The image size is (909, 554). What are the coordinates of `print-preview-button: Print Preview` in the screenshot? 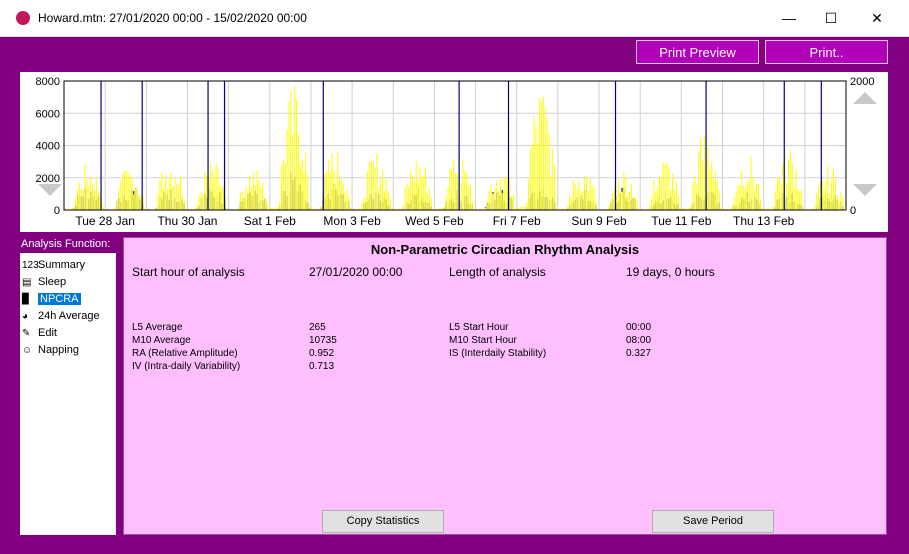 It's located at (697, 52).